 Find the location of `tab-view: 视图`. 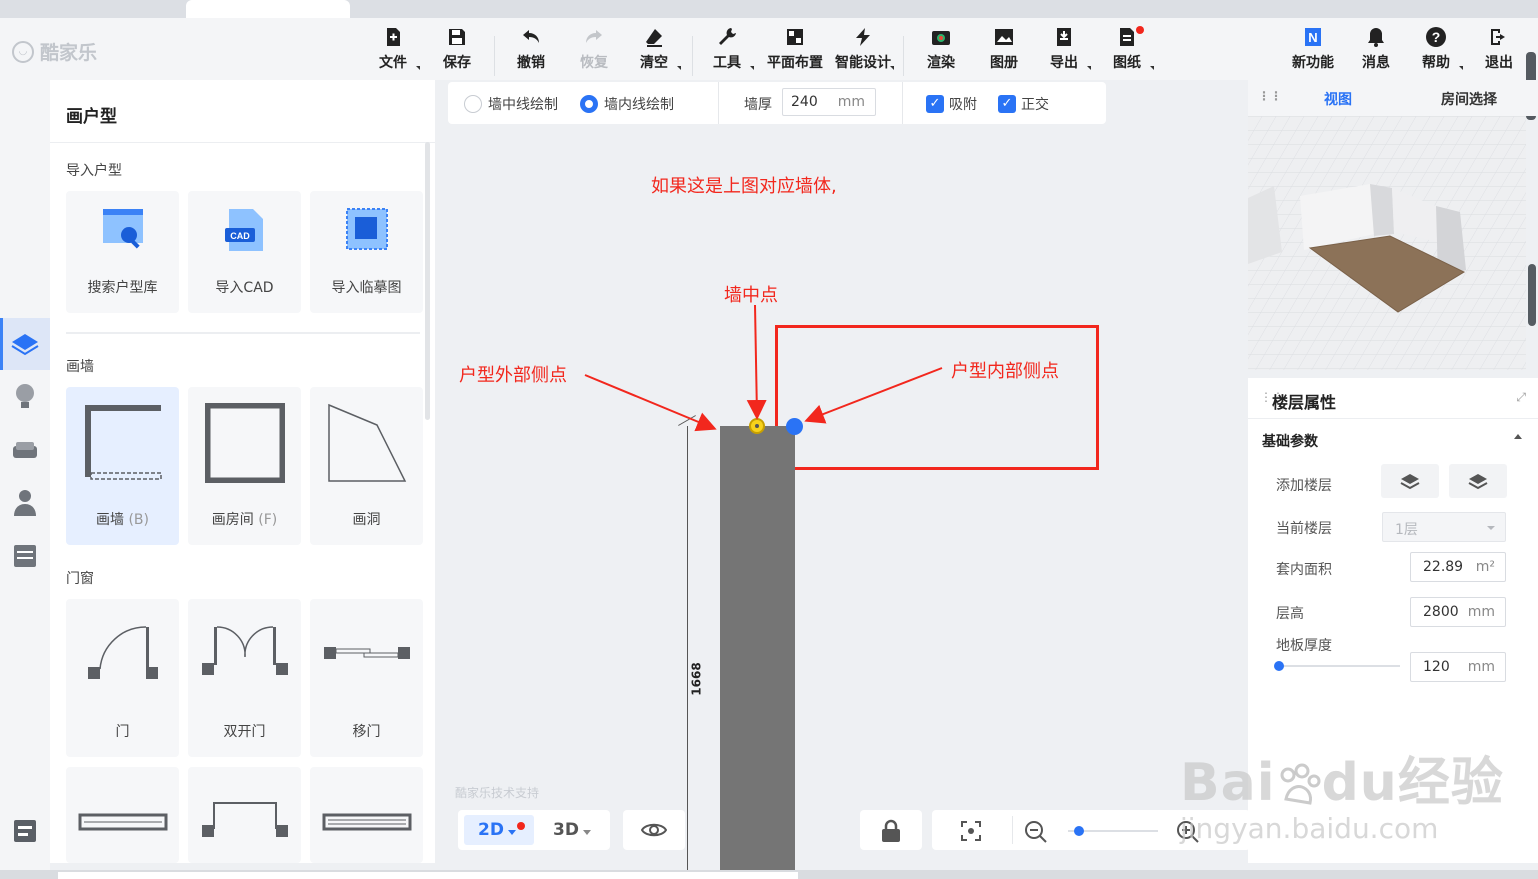

tab-view: 视图 is located at coordinates (1338, 99).